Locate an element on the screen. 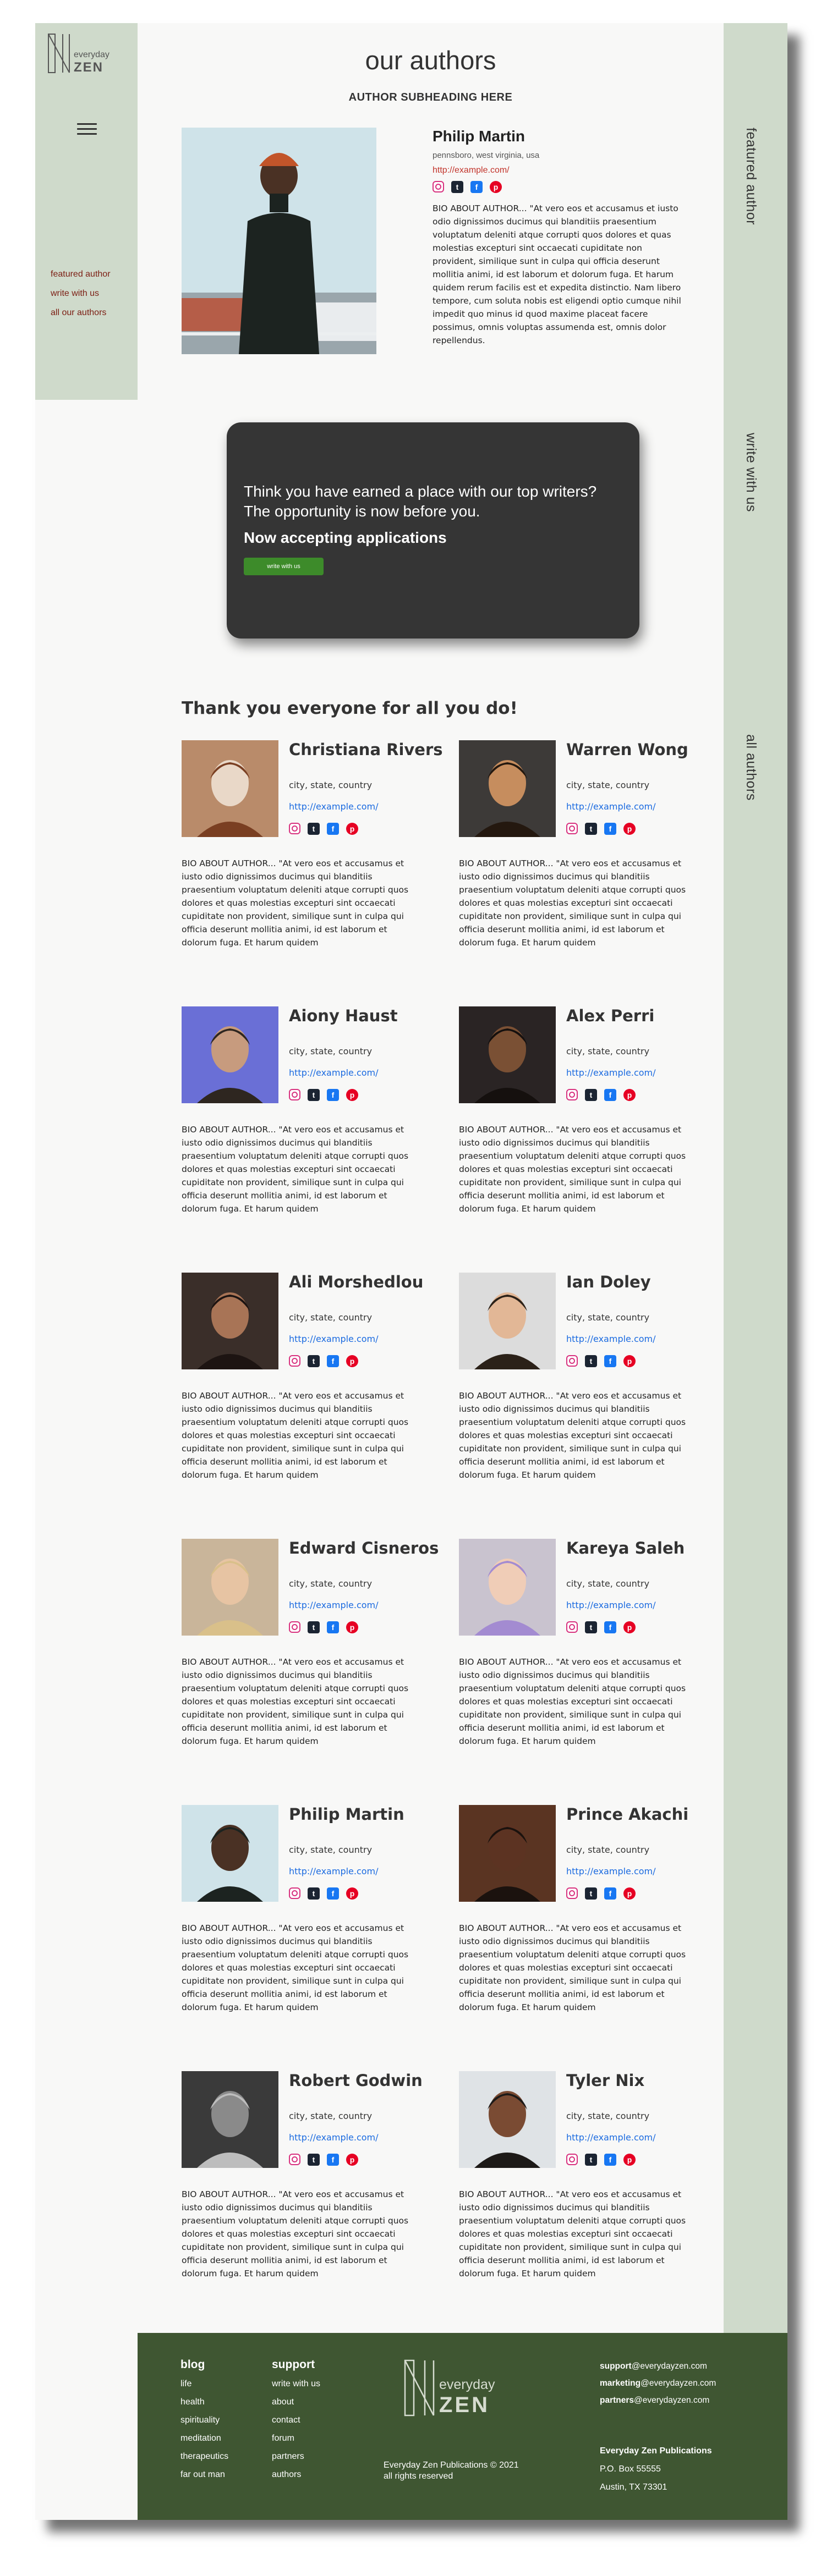 Image resolution: width=832 pixels, height=2576 pixels. email-support: support@everydayzen.com is located at coordinates (658, 2366).